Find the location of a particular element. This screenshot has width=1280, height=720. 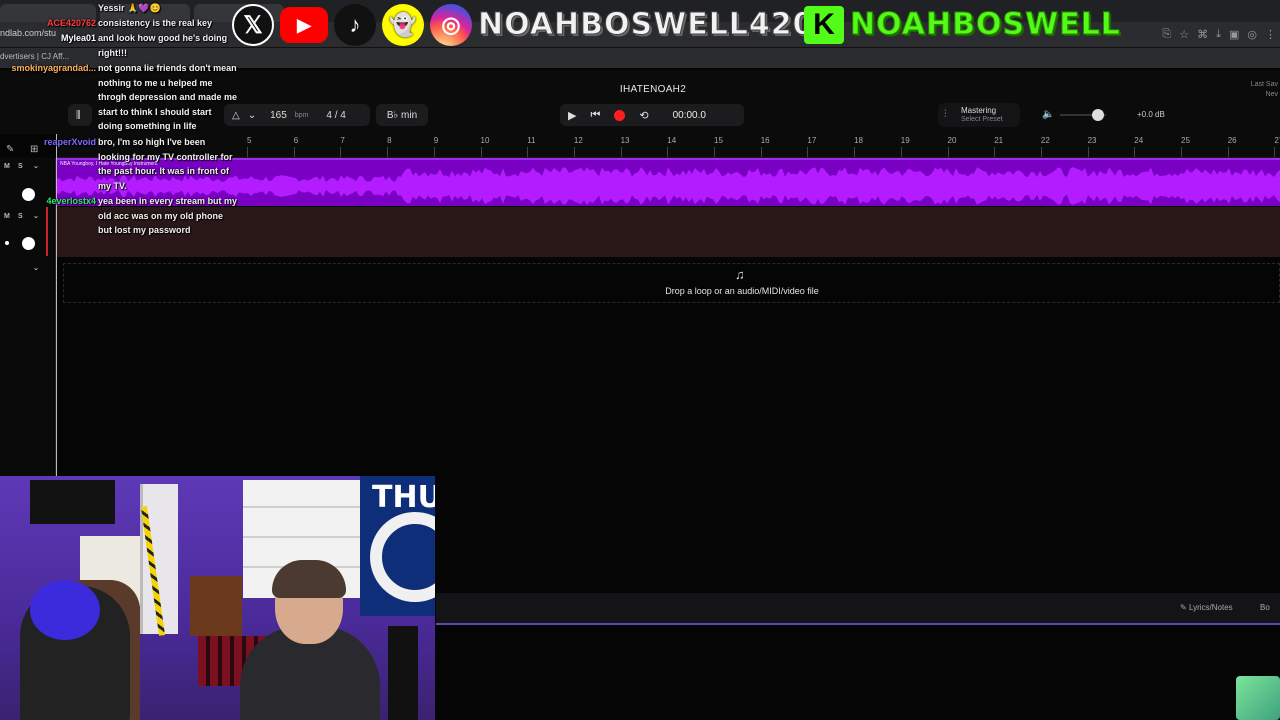

download-icon: ⤓ is located at coordinates (1218, 34).